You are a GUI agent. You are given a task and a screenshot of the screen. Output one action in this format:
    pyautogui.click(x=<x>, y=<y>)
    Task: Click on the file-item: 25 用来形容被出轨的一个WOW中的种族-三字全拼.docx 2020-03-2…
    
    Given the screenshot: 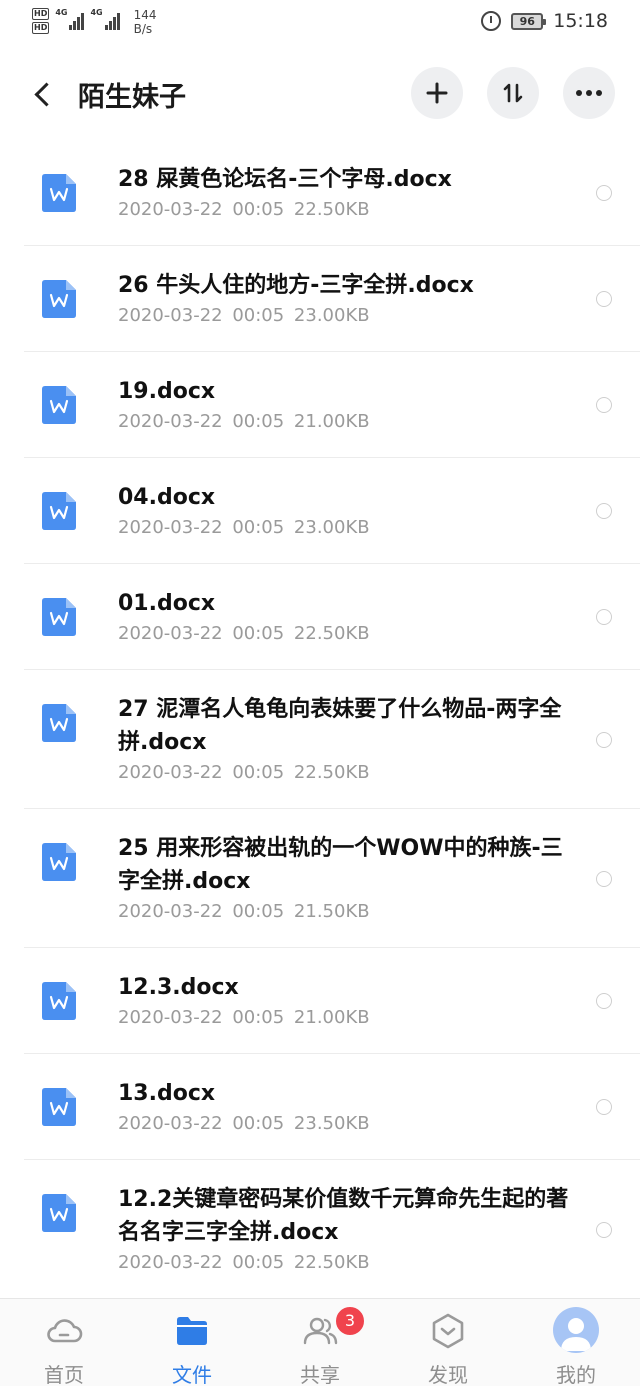 What is the action you would take?
    pyautogui.click(x=320, y=878)
    